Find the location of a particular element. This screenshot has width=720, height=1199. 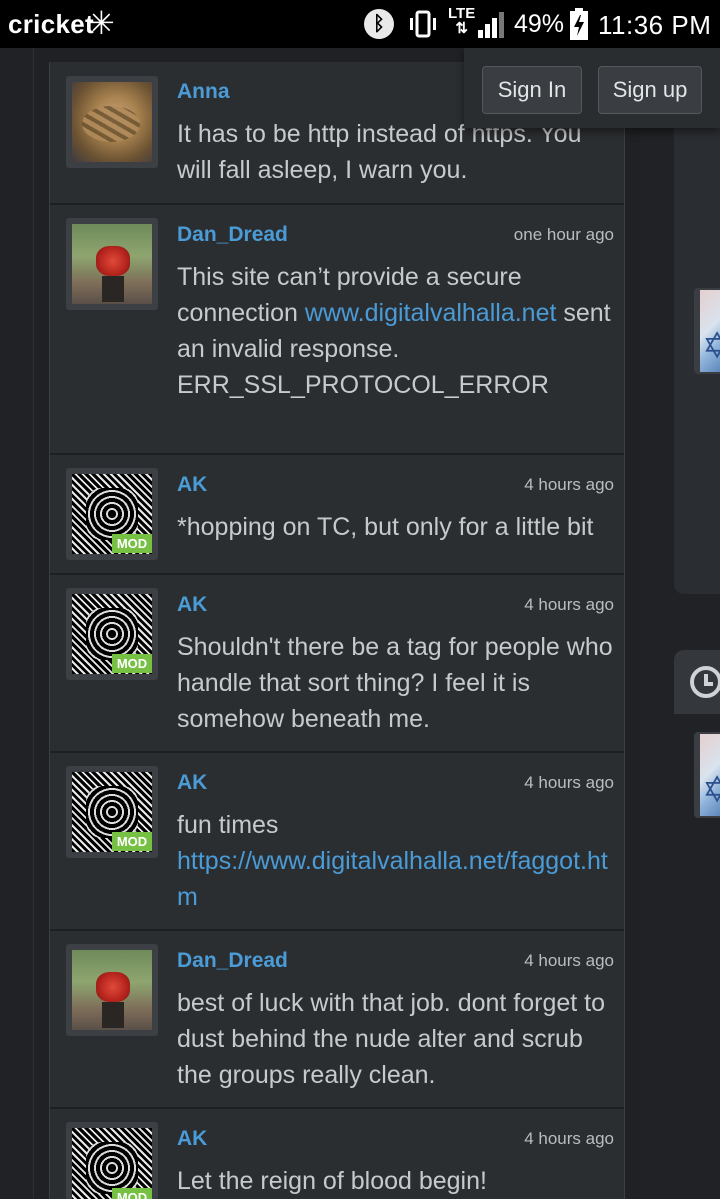

battery-charging-icon is located at coordinates (579, 24).